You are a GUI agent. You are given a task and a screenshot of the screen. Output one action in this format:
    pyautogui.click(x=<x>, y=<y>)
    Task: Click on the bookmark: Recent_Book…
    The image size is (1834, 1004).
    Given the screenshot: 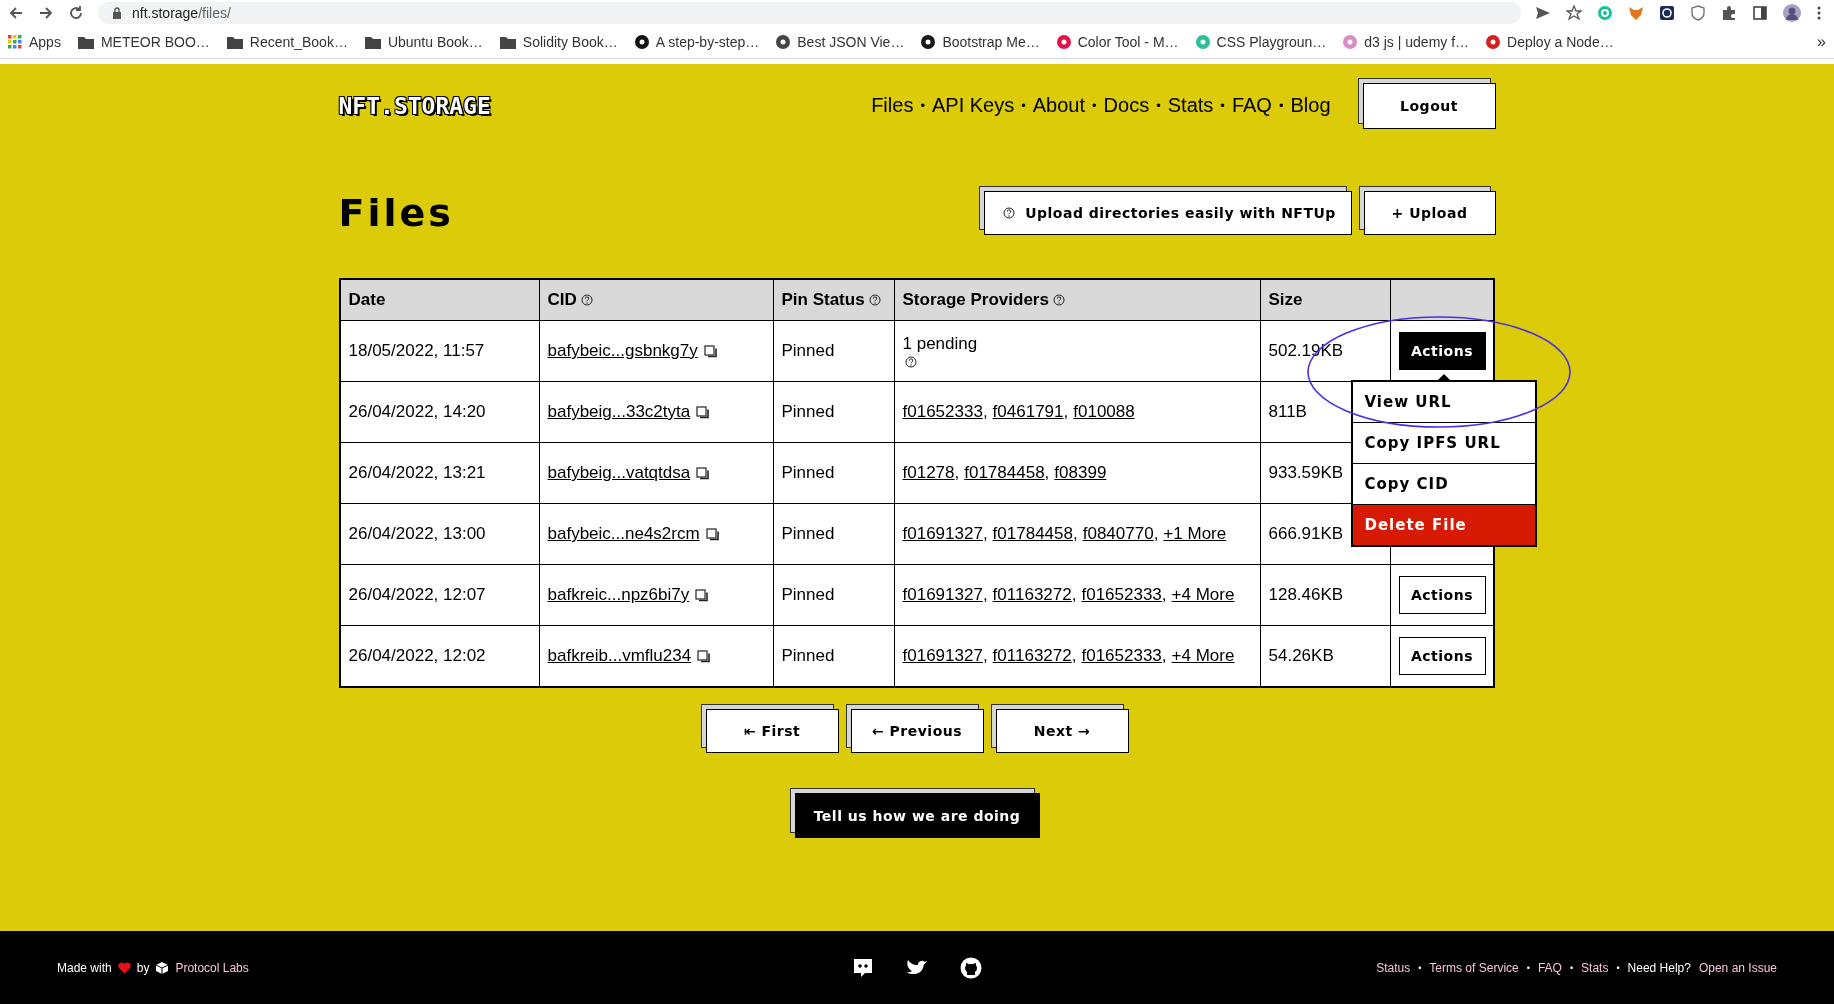 What is the action you would take?
    pyautogui.click(x=287, y=42)
    